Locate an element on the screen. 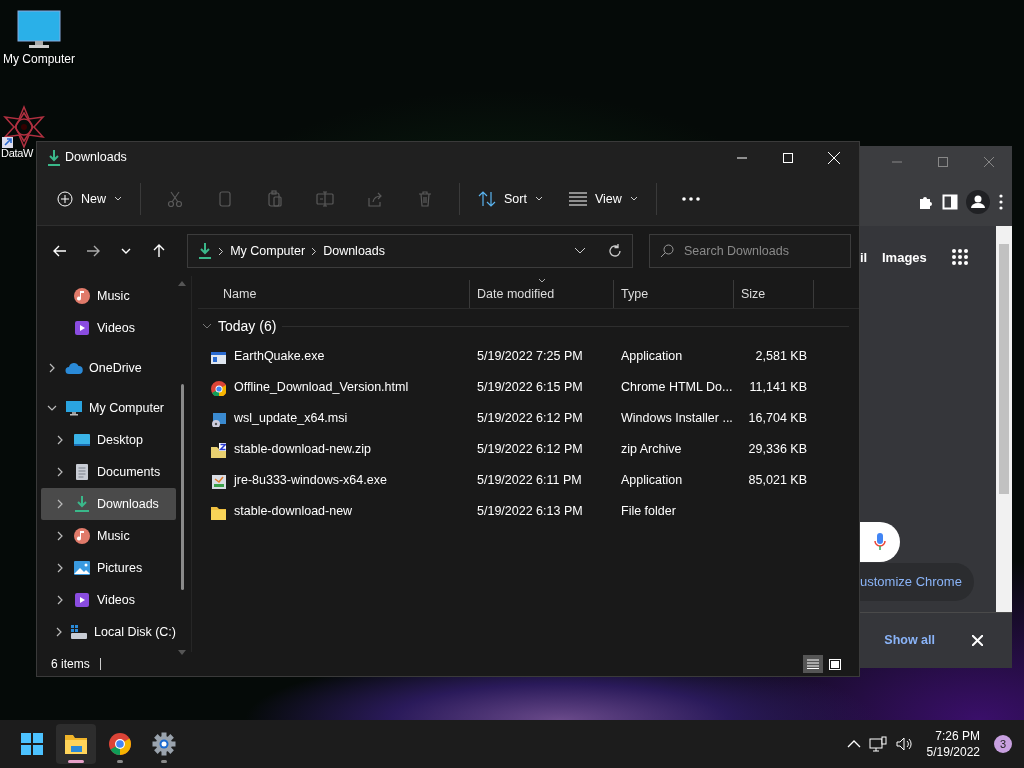  copy-icon is located at coordinates (225, 199).